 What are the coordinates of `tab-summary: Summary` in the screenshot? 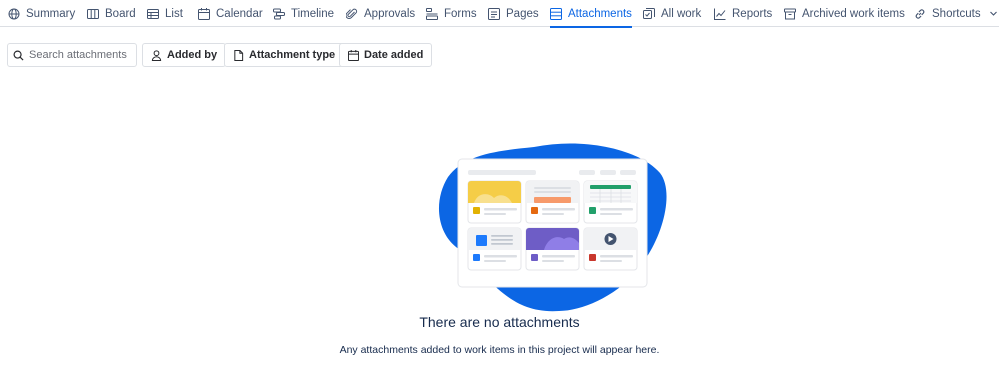 It's located at (41, 13).